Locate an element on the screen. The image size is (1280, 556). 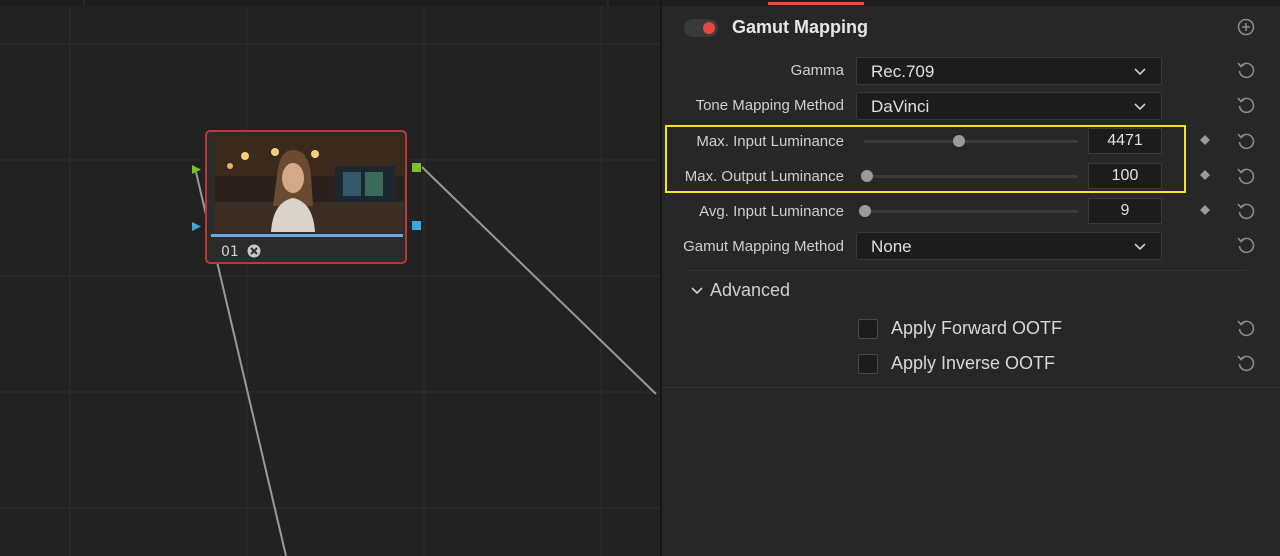
avg-input-luminance-thumb is located at coordinates (865, 211).